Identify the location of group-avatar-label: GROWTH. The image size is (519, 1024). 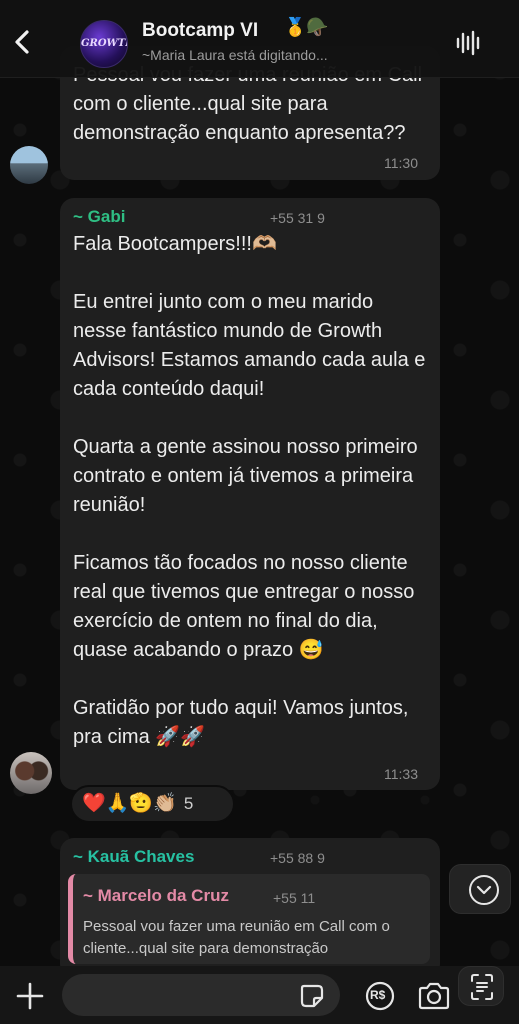
(104, 43).